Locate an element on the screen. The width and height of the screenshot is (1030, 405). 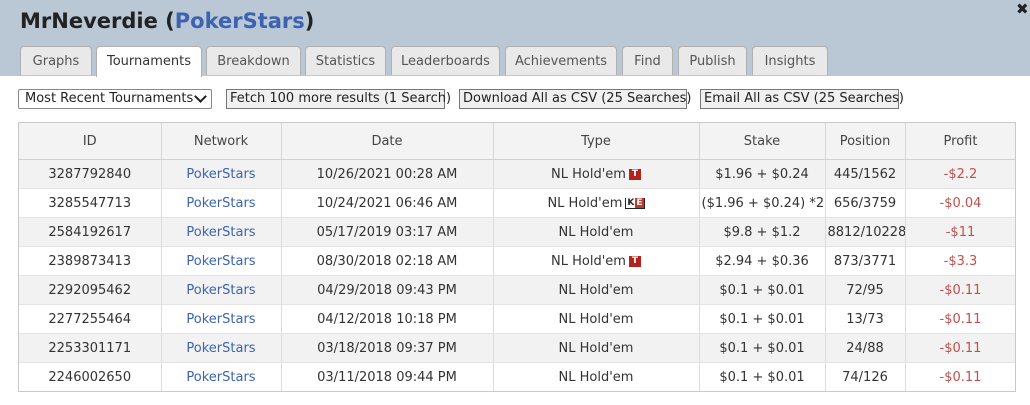
tab-publish: Publish is located at coordinates (712, 60).